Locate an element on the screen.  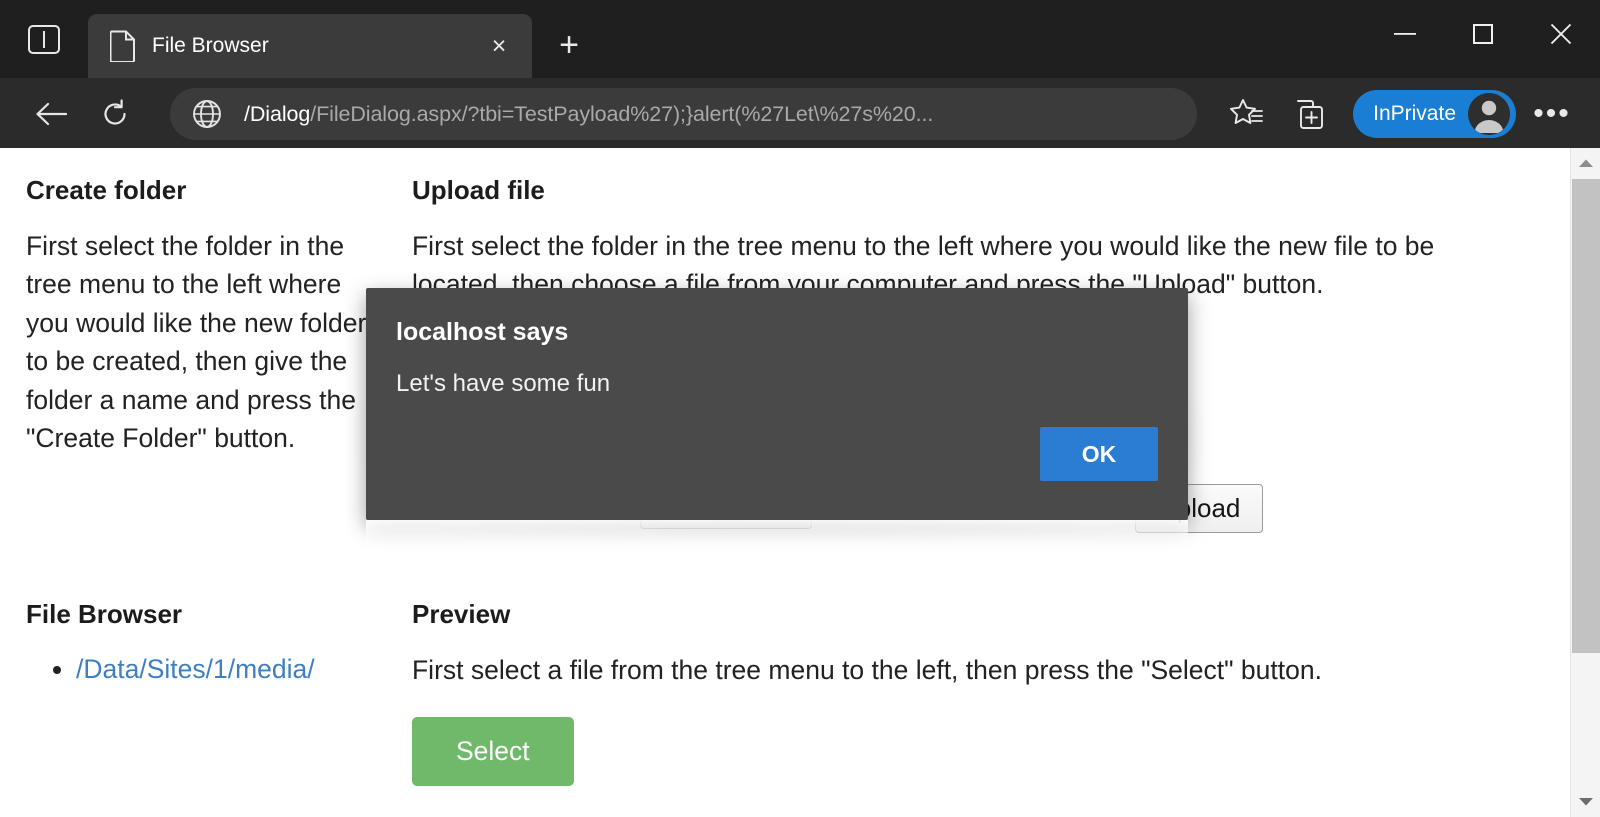
tab-actions-icon is located at coordinates (44, 39).